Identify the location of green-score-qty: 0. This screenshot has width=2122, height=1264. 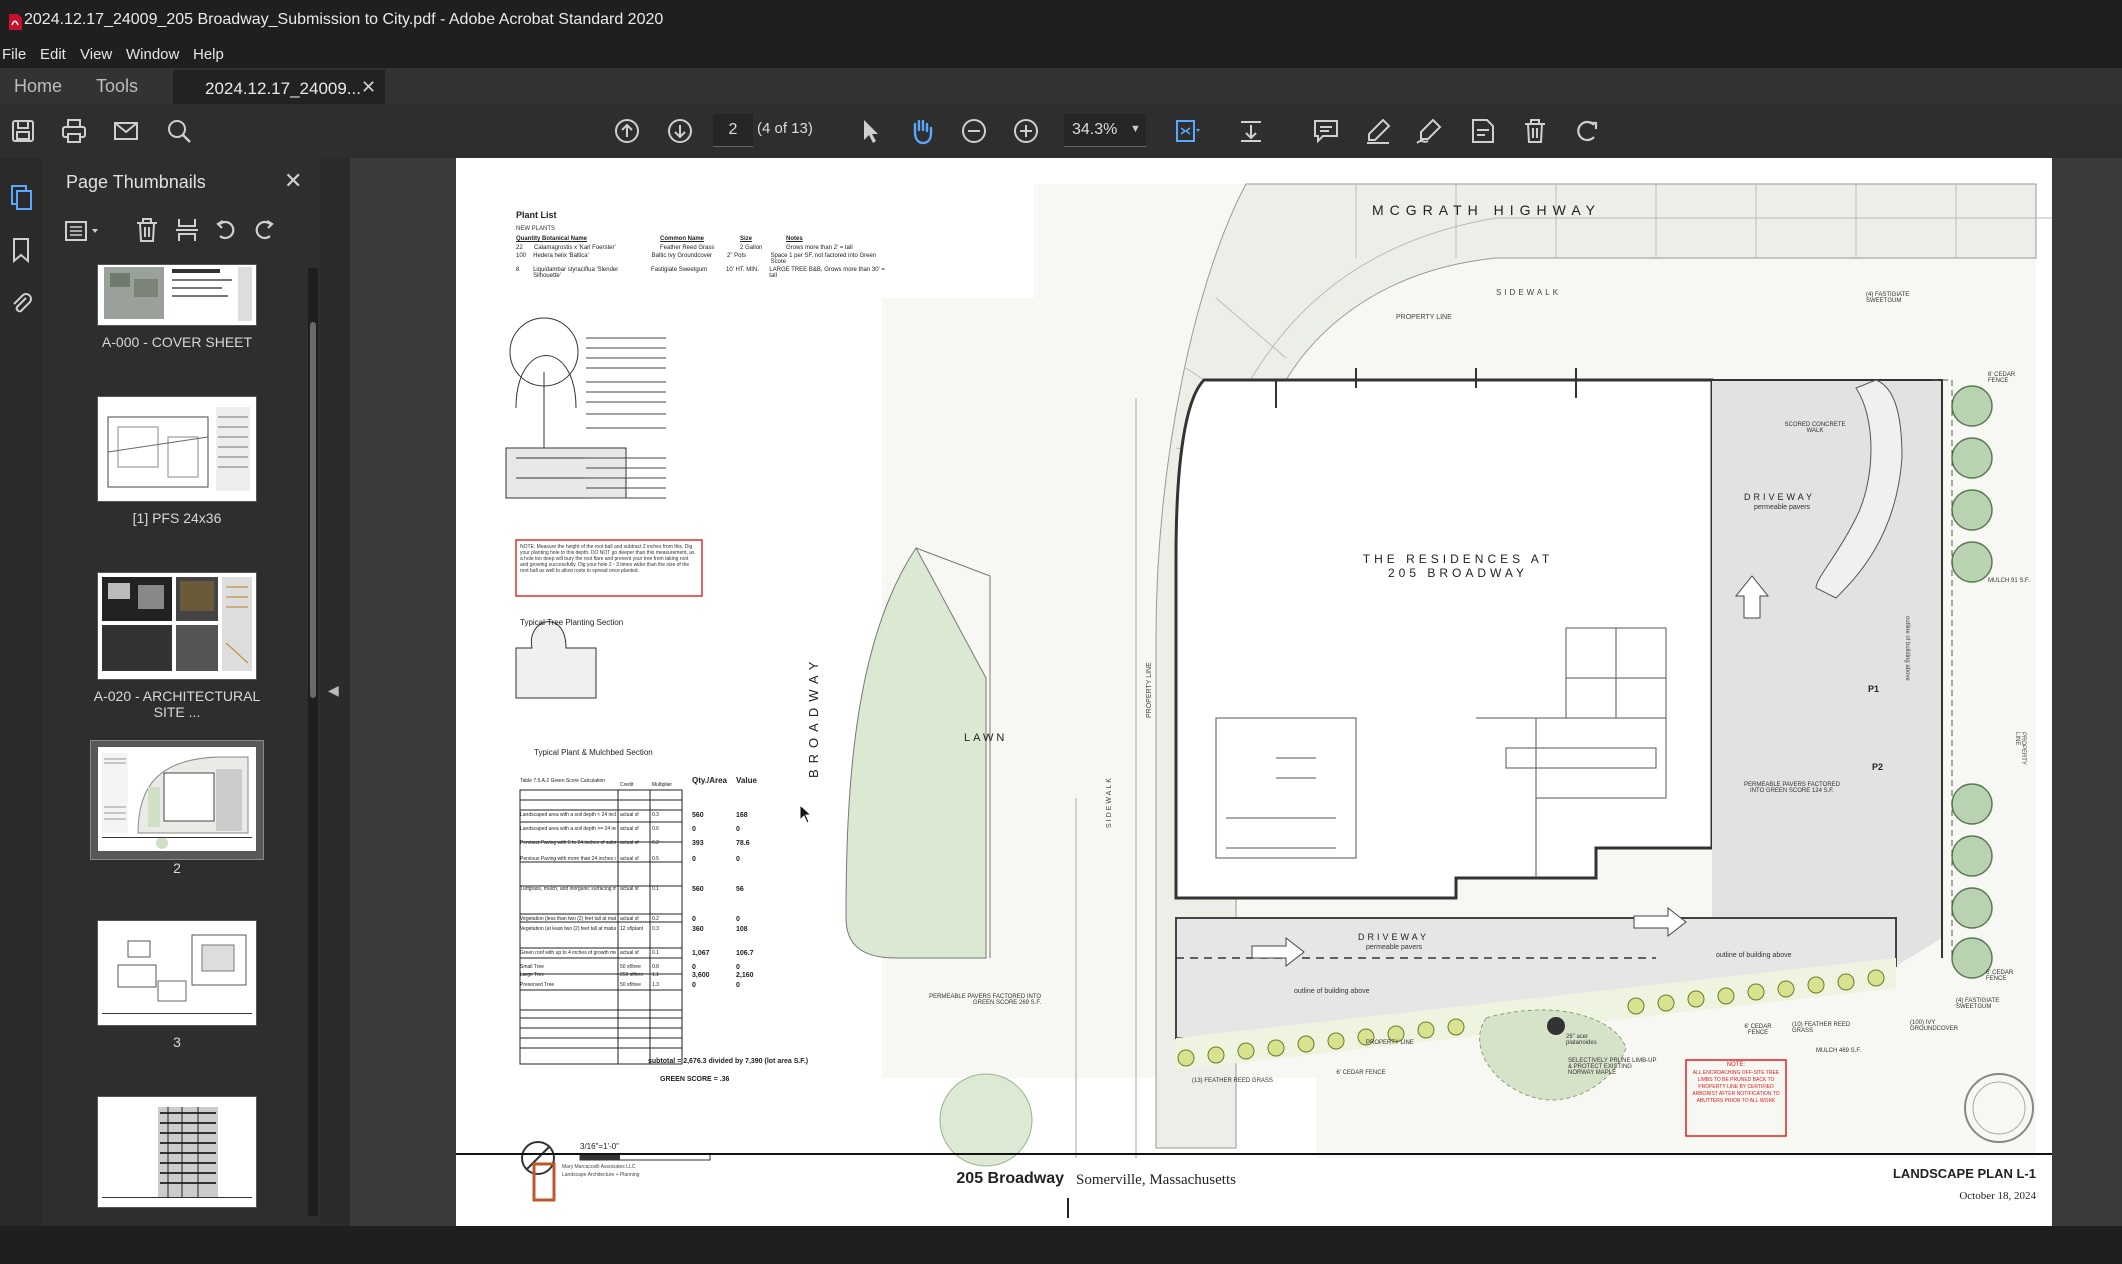
(694, 829).